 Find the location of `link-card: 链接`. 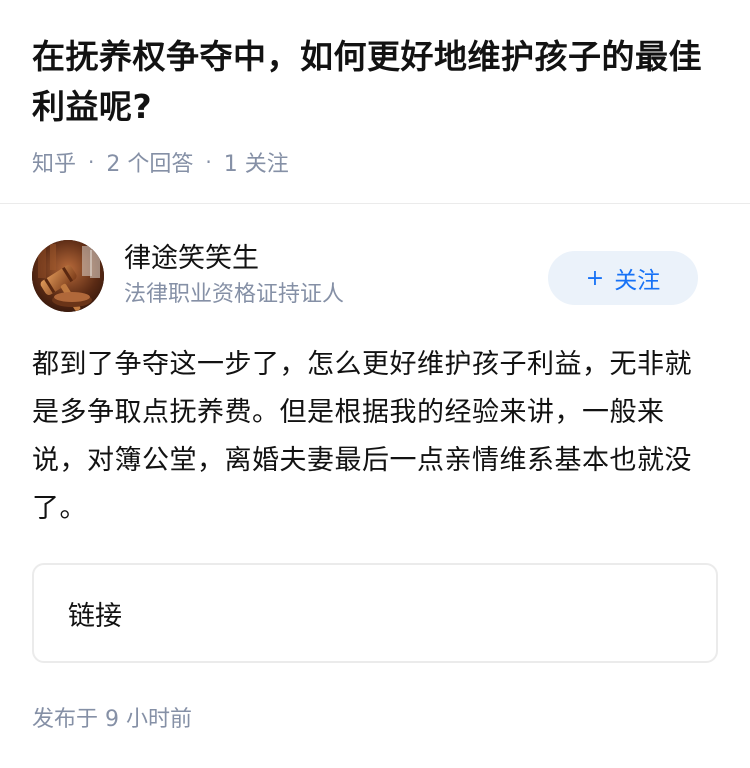

link-card: 链接 is located at coordinates (375, 613).